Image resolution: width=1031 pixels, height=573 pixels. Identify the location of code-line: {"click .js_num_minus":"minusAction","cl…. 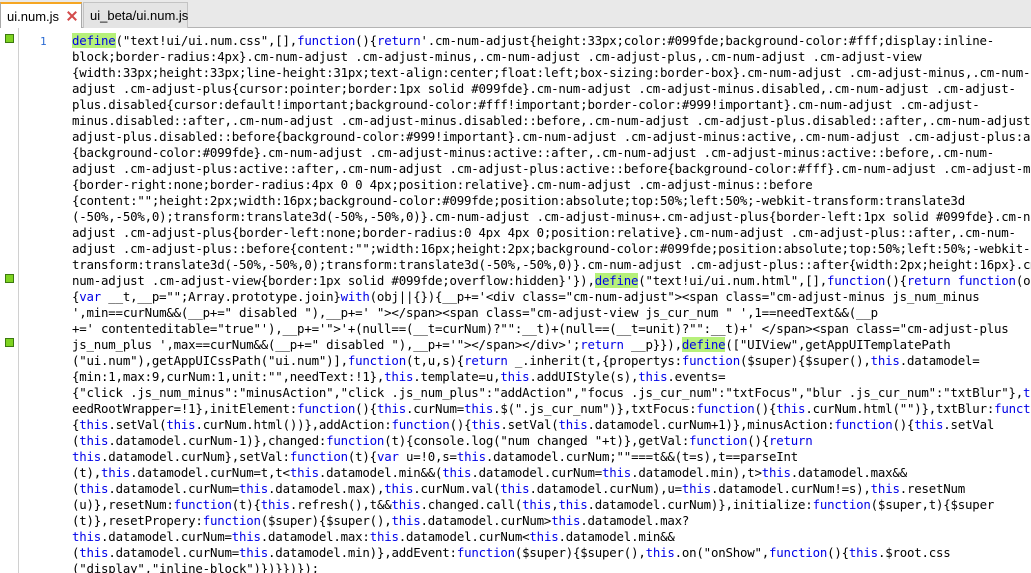
(551, 393).